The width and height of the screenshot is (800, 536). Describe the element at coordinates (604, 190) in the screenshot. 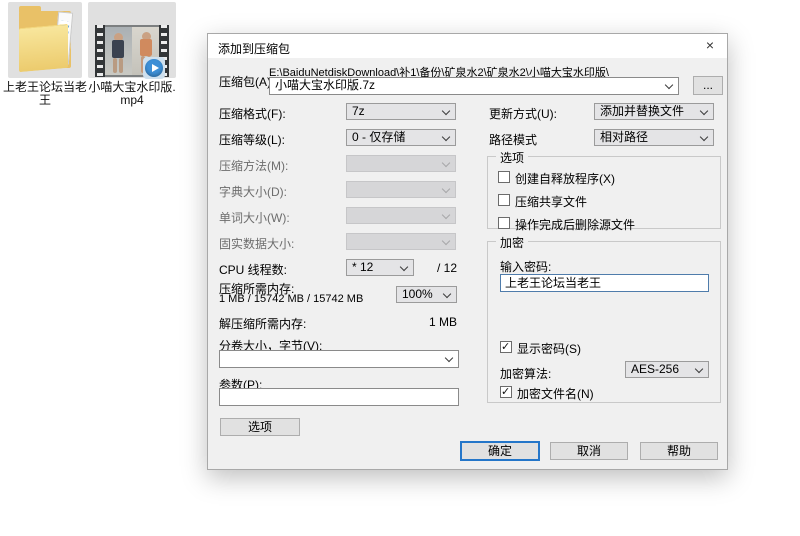

I see `options-groupbox: 选项 创建自释放程序(X) 压缩共享文件 操作完成后删除源文件` at that location.